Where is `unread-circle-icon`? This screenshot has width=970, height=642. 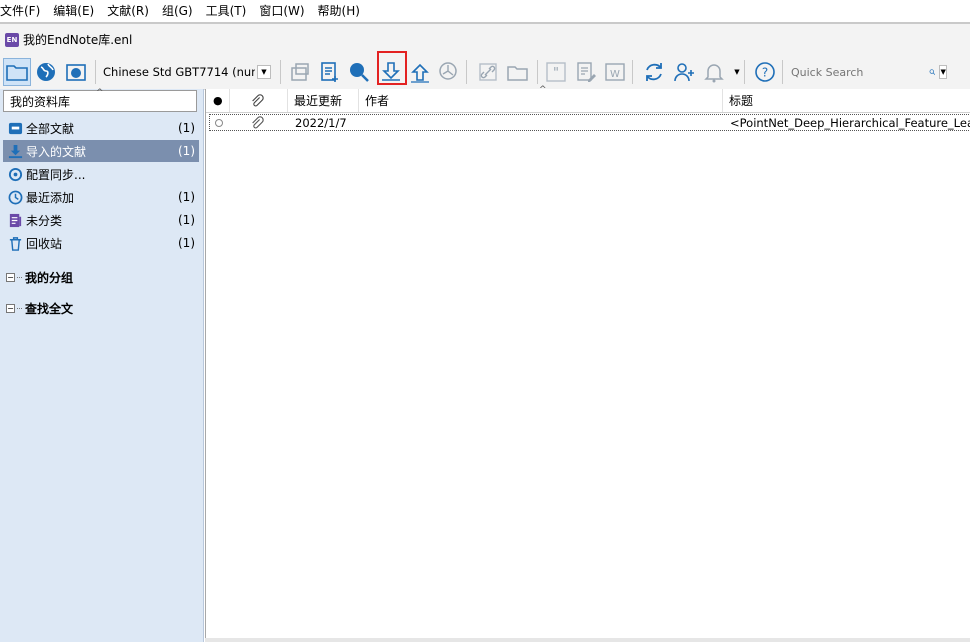 unread-circle-icon is located at coordinates (219, 122).